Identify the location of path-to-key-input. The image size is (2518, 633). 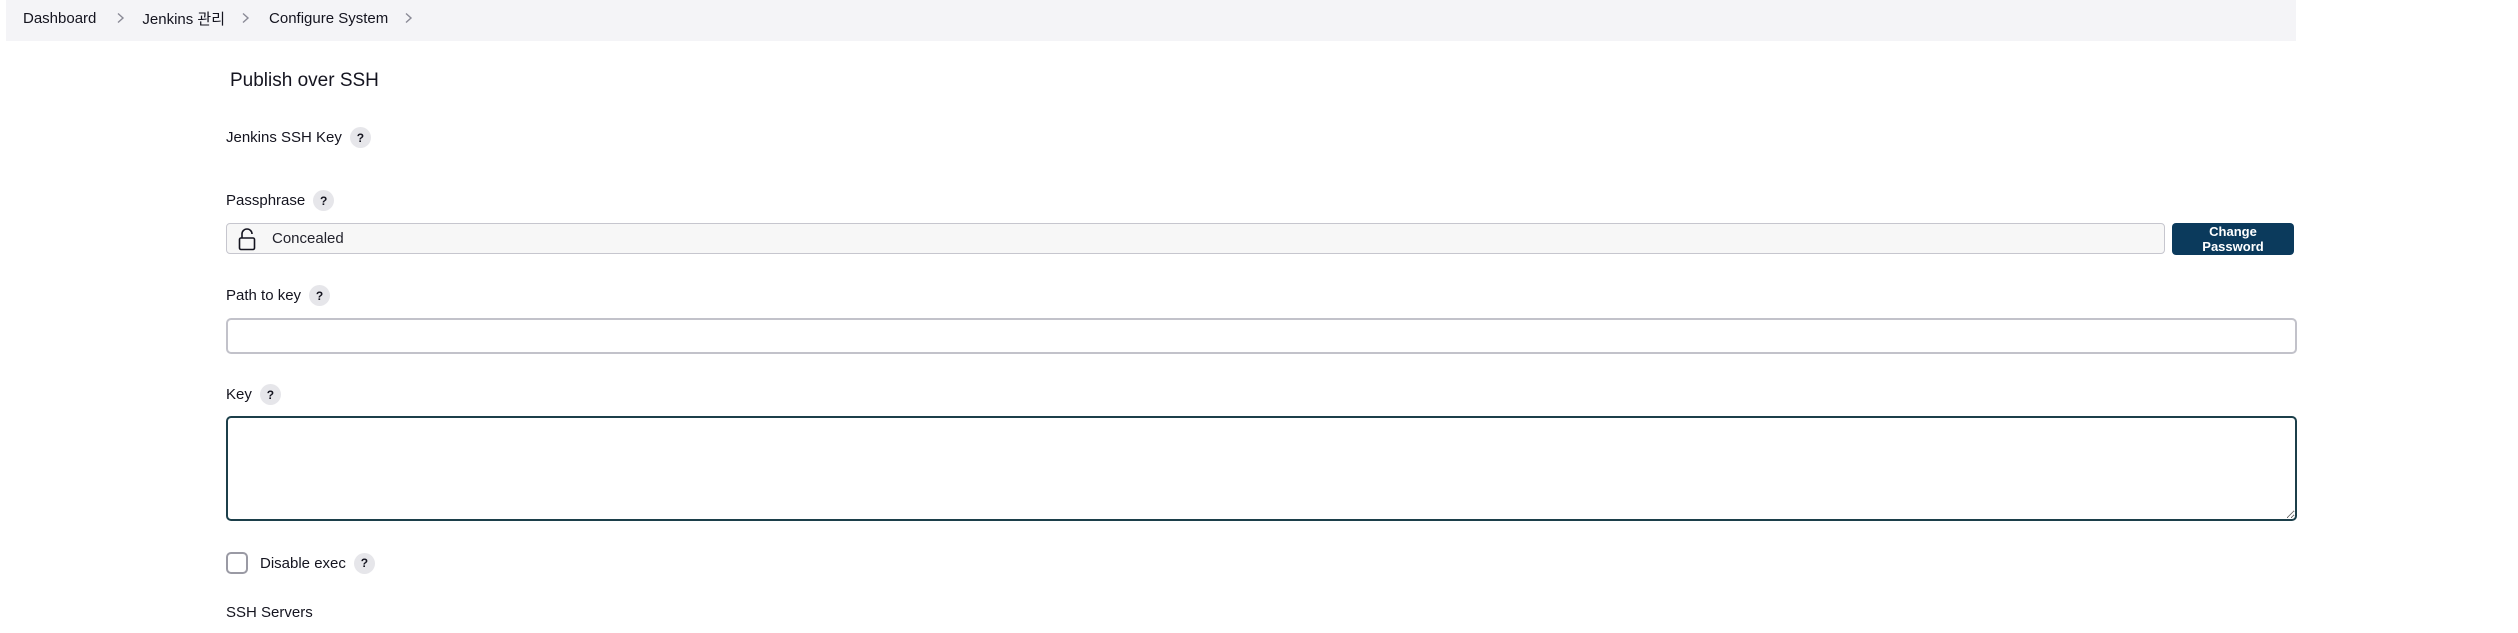
(1261, 336).